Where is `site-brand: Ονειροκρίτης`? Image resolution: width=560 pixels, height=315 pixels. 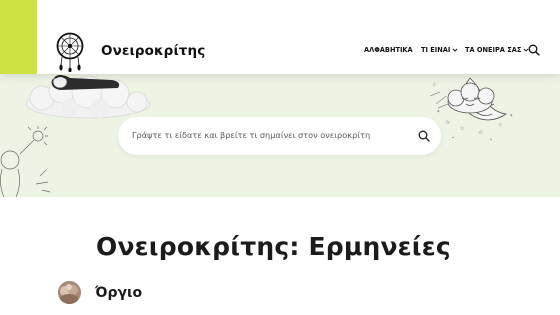
site-brand: Ονειροκρίτης is located at coordinates (153, 51).